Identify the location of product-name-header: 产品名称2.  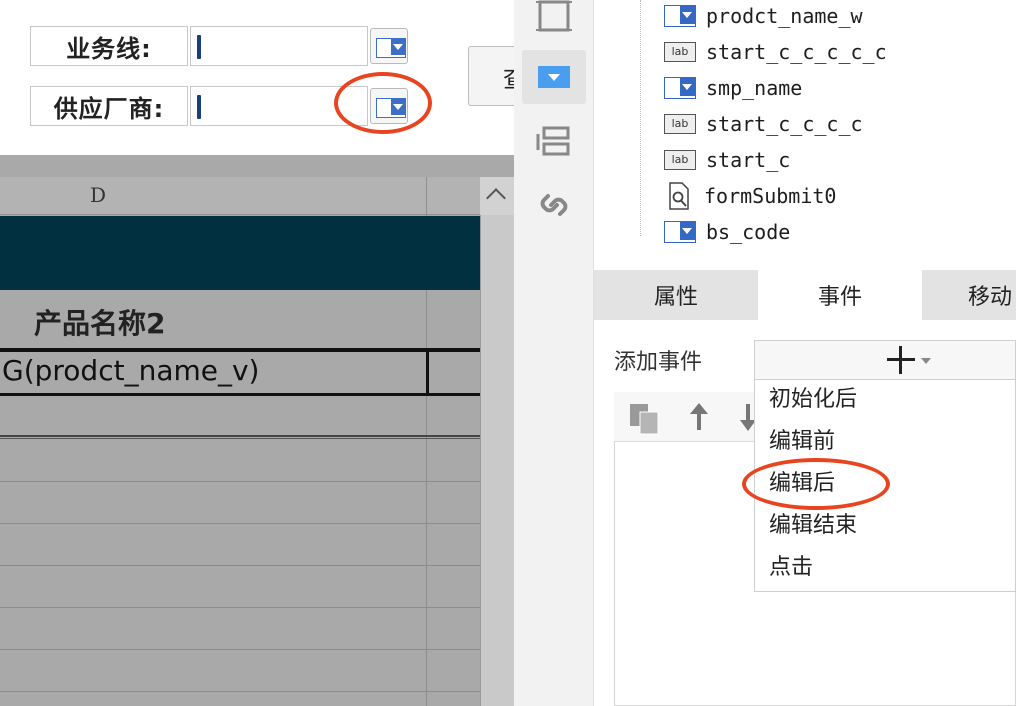
(100, 323).